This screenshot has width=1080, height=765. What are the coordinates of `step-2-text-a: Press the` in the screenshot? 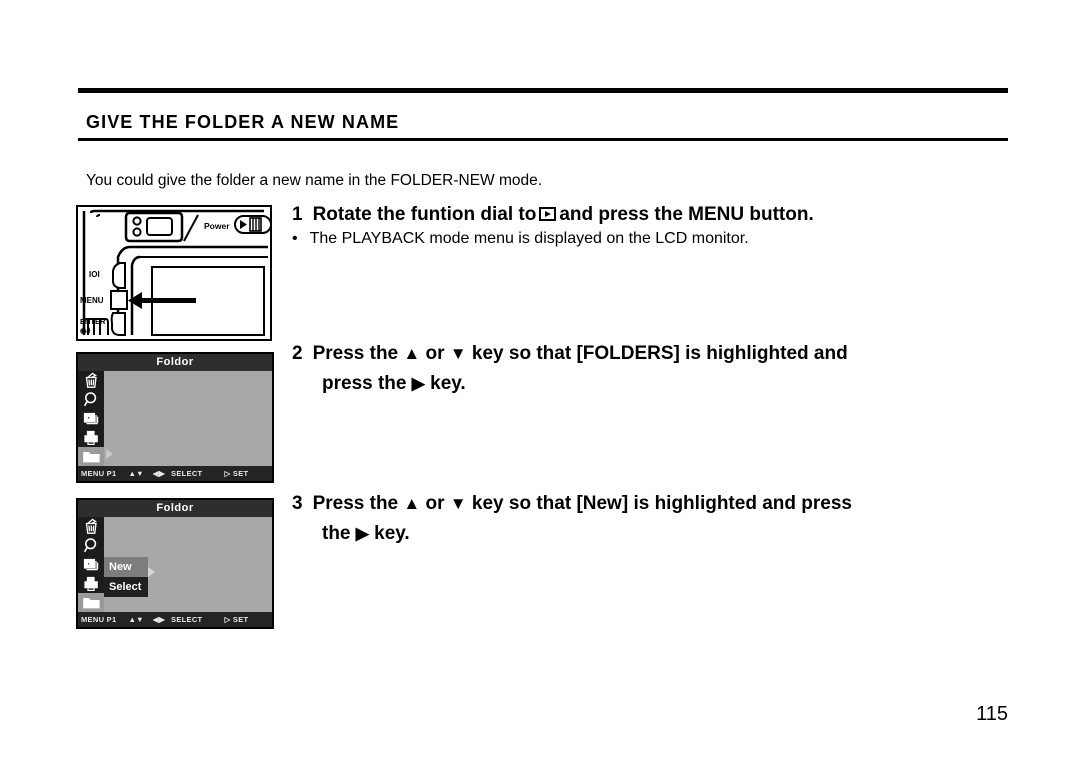 It's located at (355, 353).